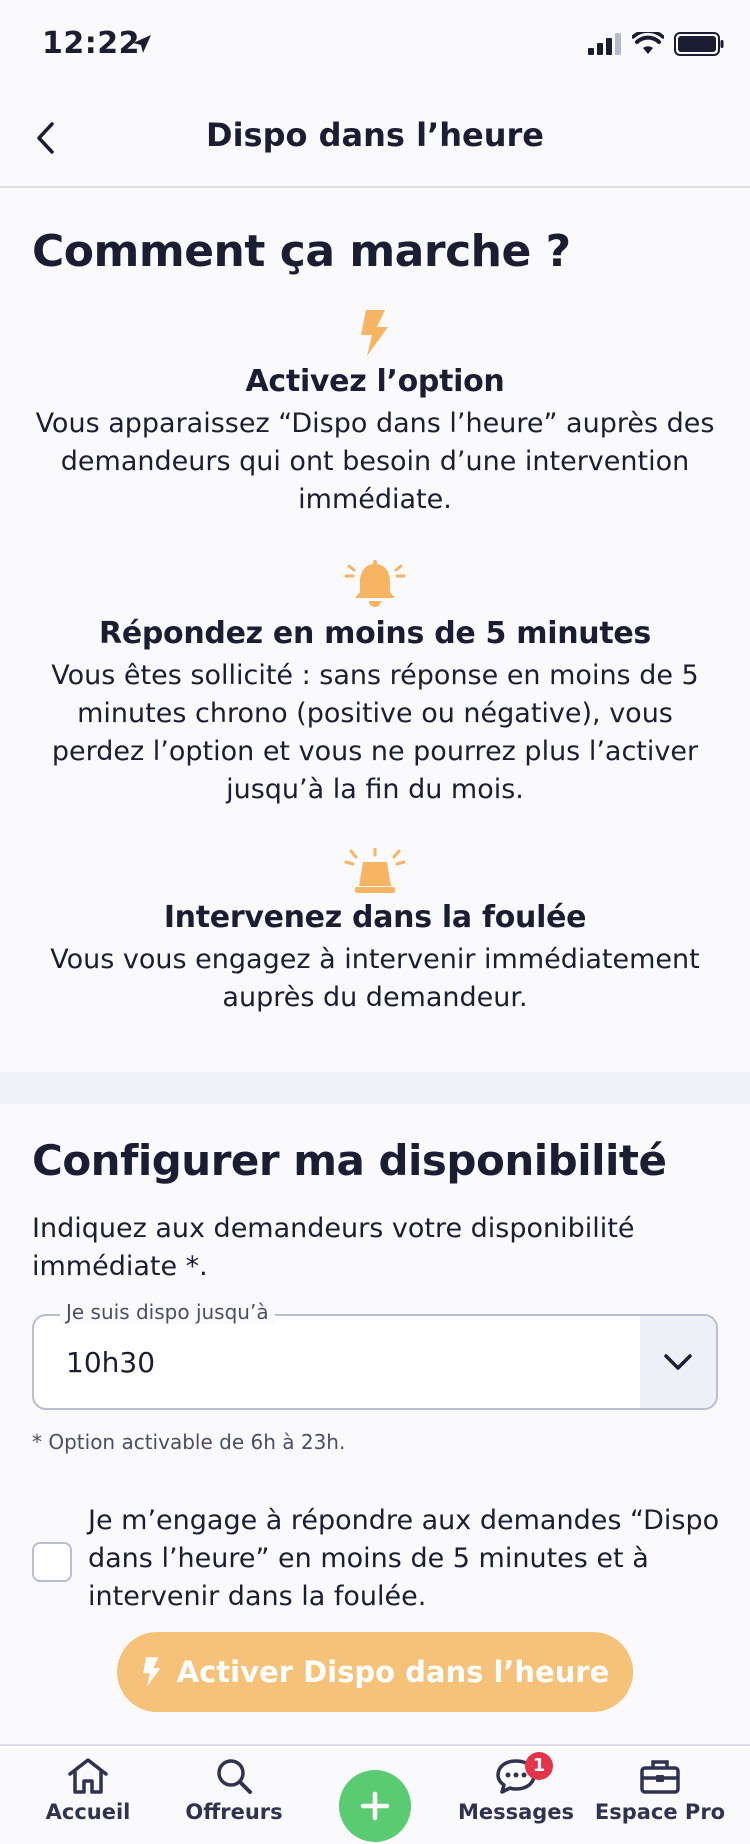  I want to click on activate-button-label: Activer Dispo dans l’heure, so click(393, 1672).